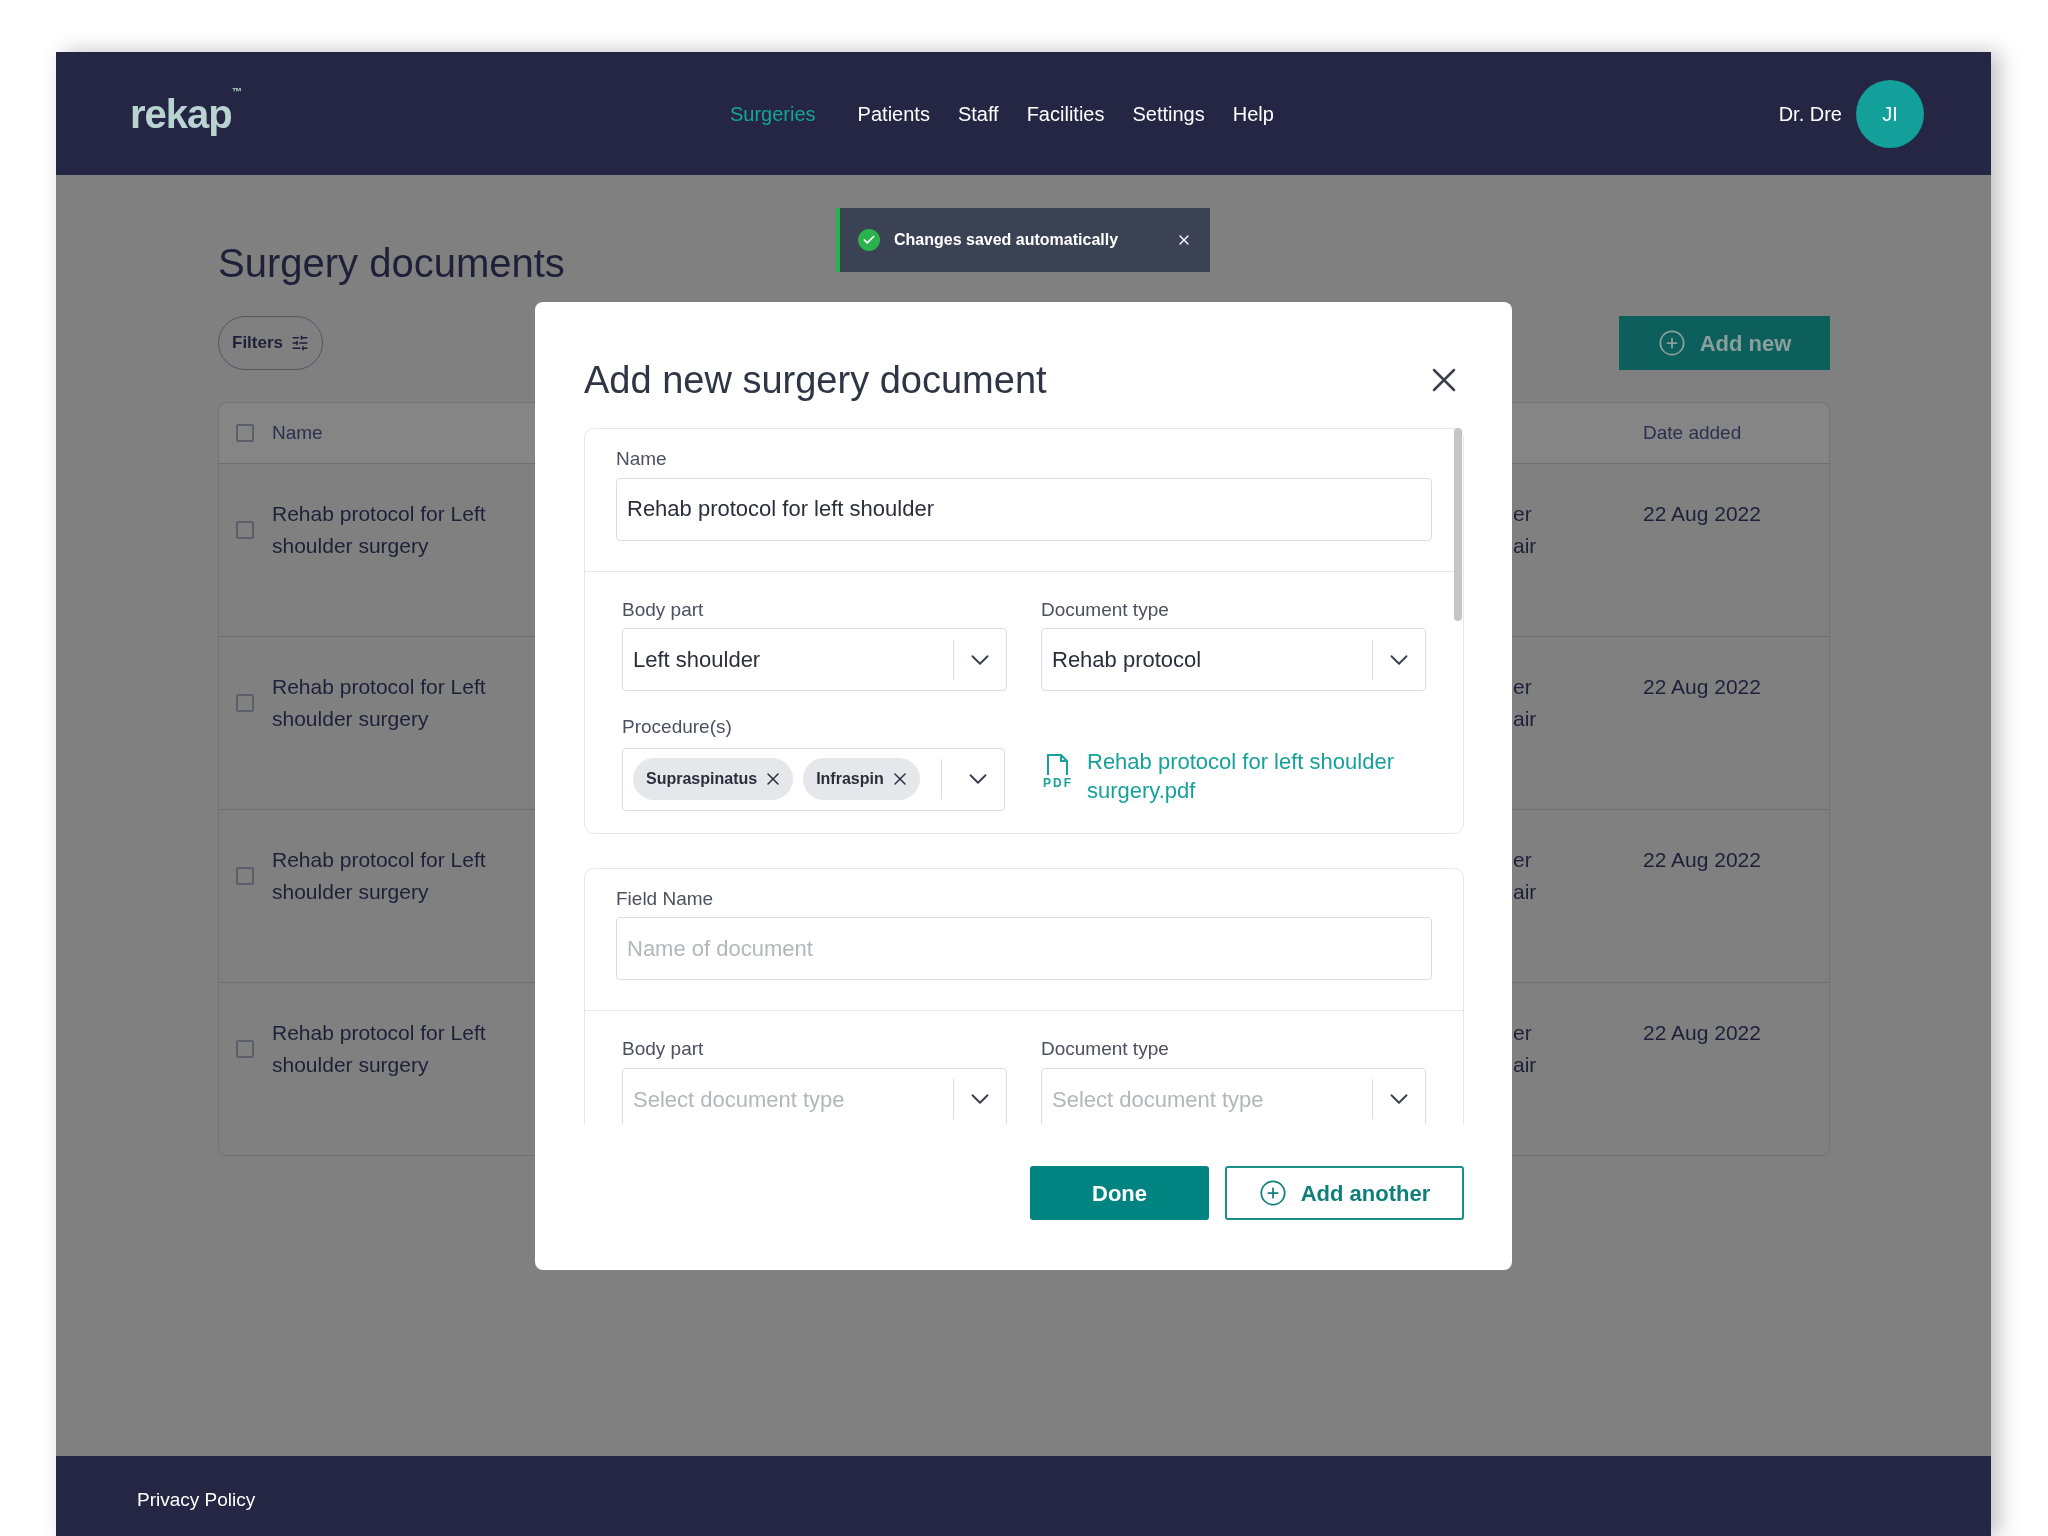 The height and width of the screenshot is (1536, 2048). Describe the element at coordinates (1233, 659) in the screenshot. I see `select-field: Rehab protocol` at that location.